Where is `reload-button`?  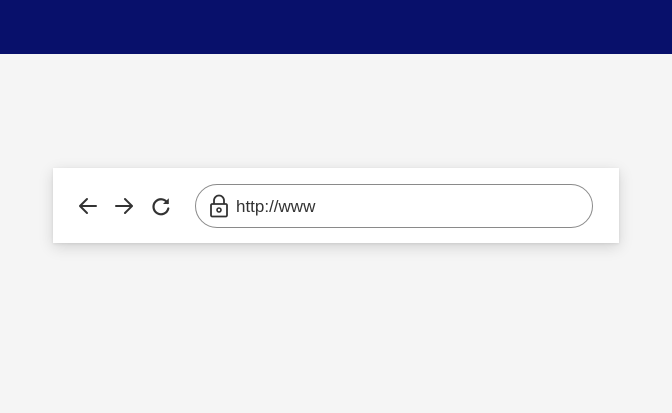
reload-button is located at coordinates (161, 206).